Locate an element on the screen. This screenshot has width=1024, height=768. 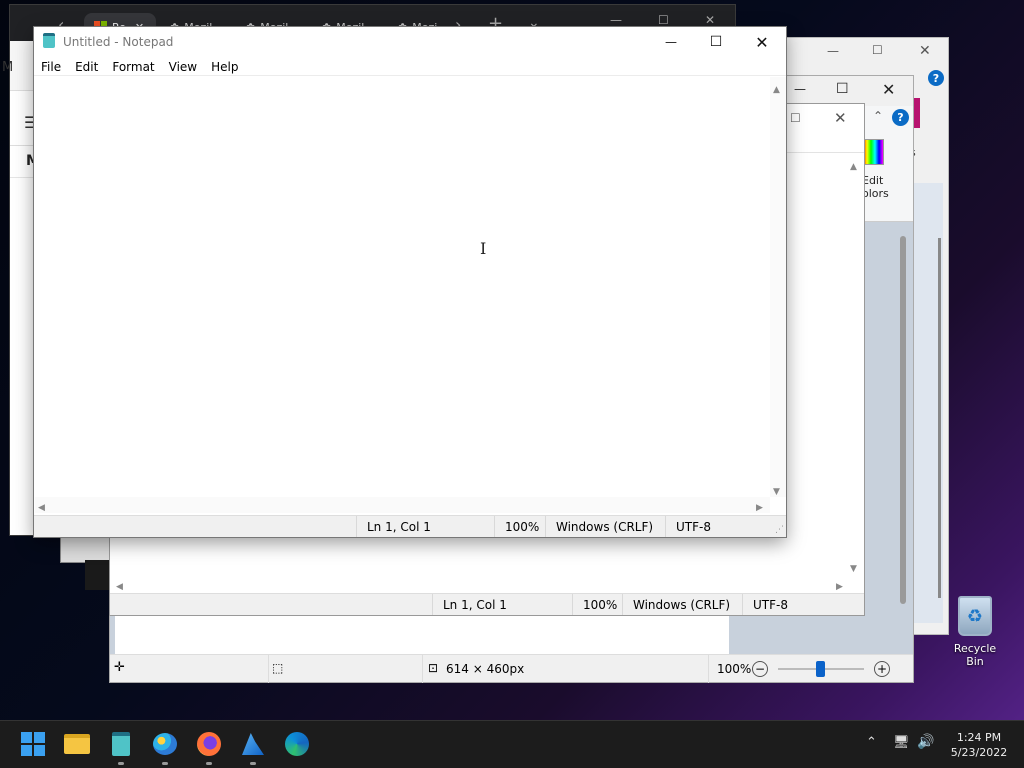
ribbon-collapse-icon: ⌃ is located at coordinates (878, 116).